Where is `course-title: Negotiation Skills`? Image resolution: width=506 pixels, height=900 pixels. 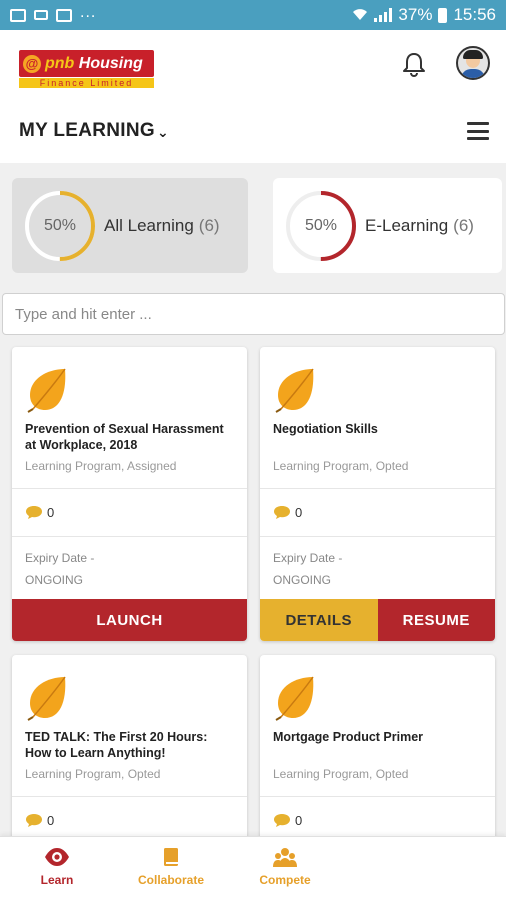
course-title: Negotiation Skills is located at coordinates (325, 429).